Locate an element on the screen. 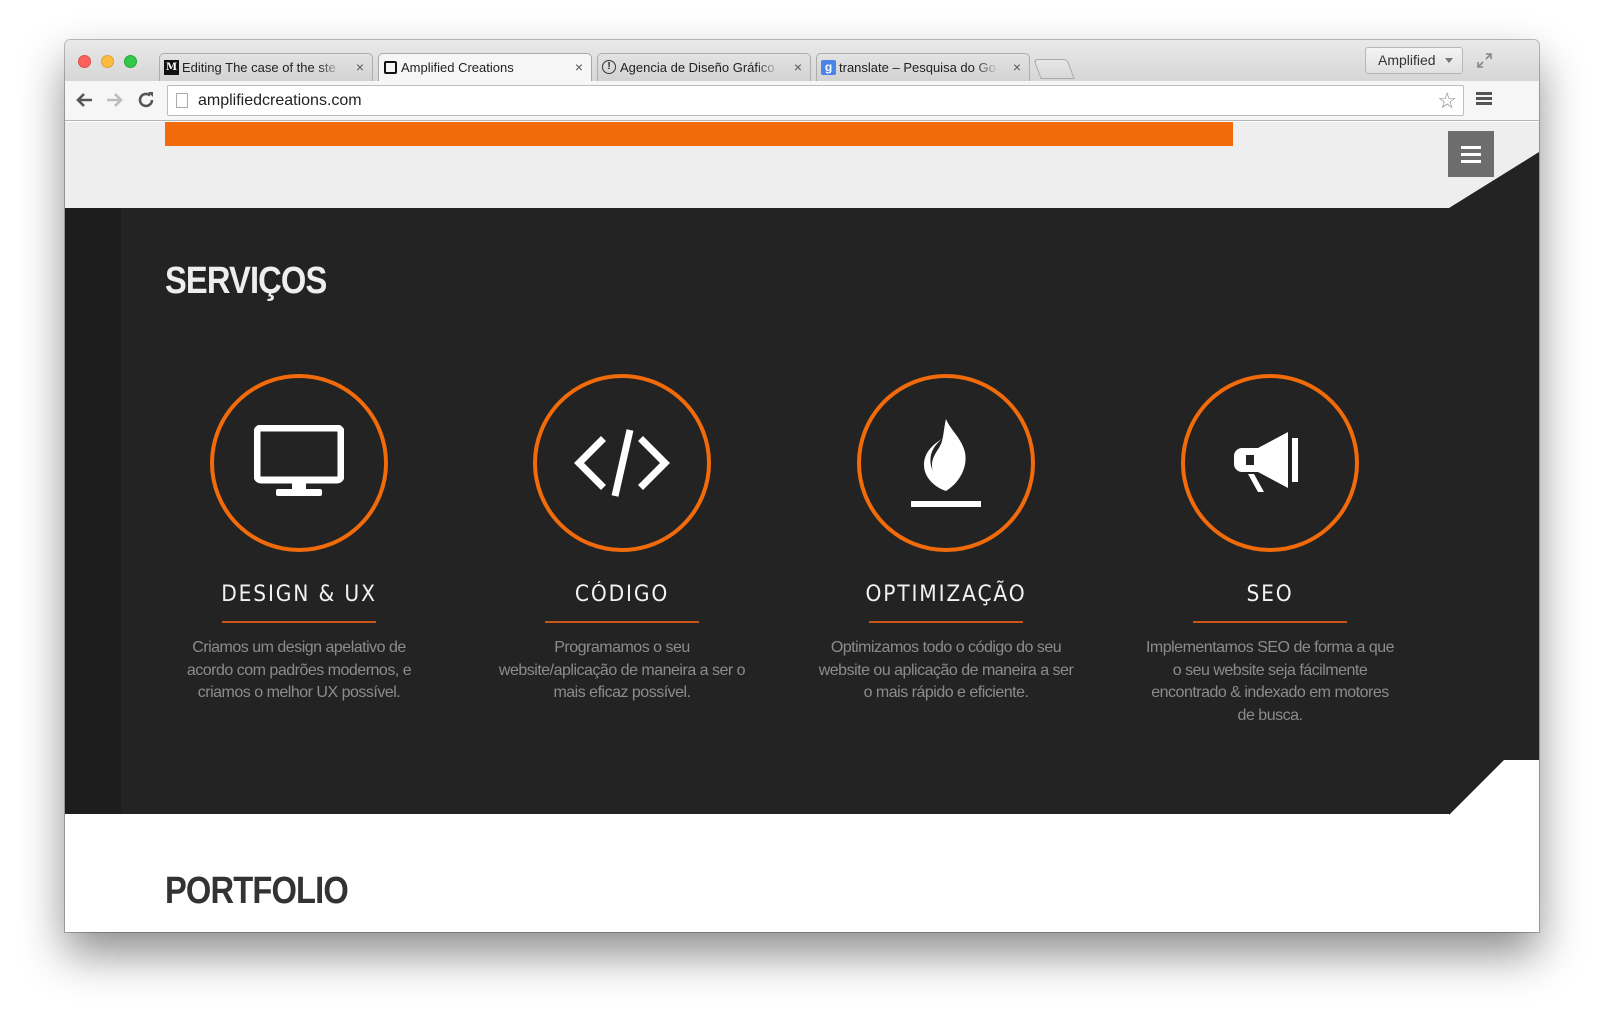 The width and height of the screenshot is (1600, 1021). tab-agencia: ! Agencia de Diseño Gráfico × is located at coordinates (704, 67).